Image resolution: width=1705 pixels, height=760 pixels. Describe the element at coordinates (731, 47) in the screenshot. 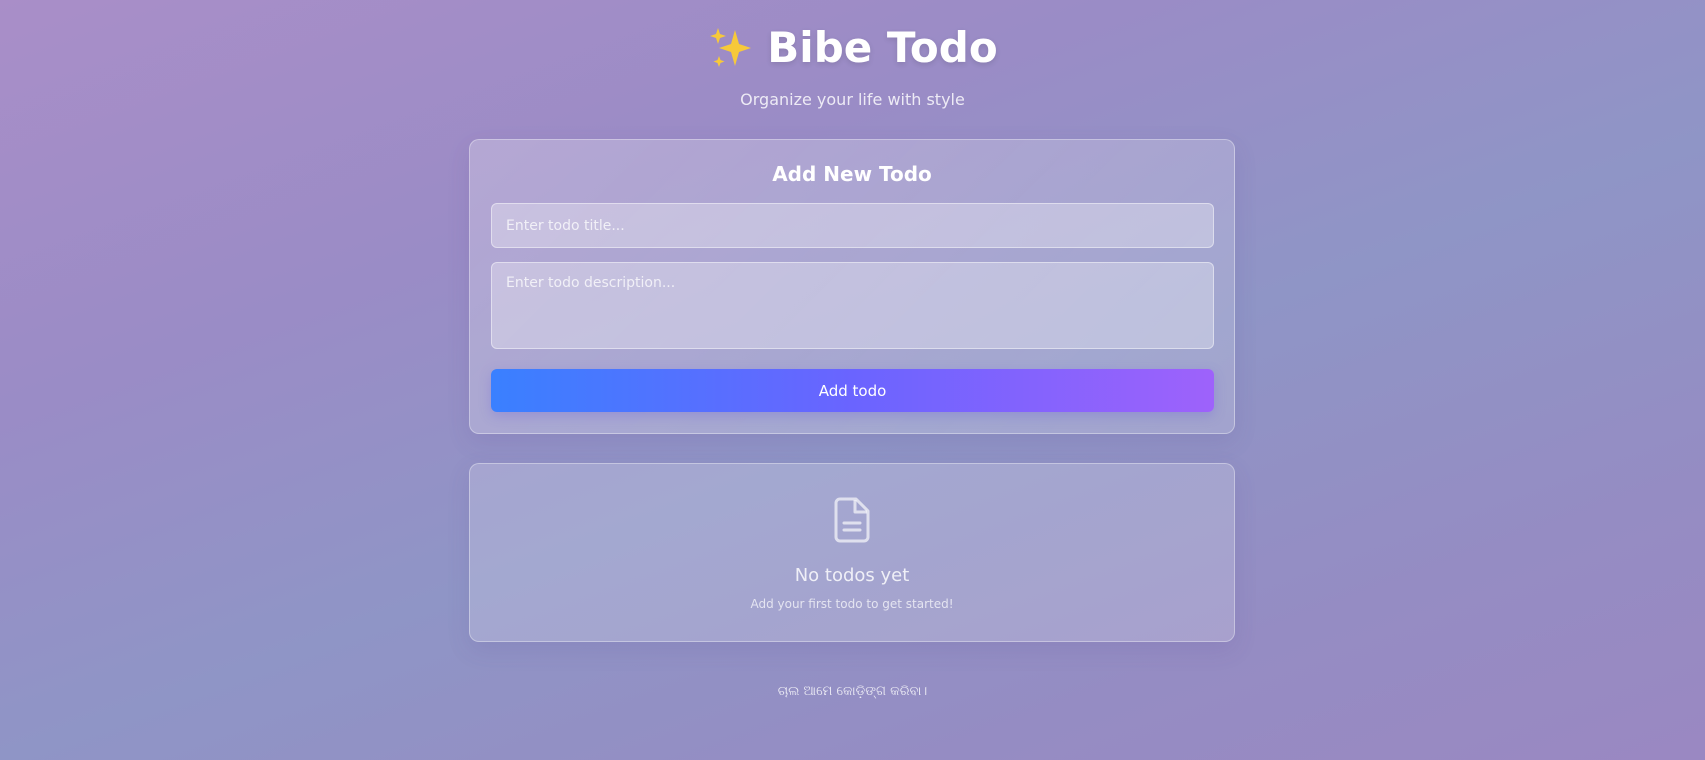

I see `sparkles-icon` at that location.